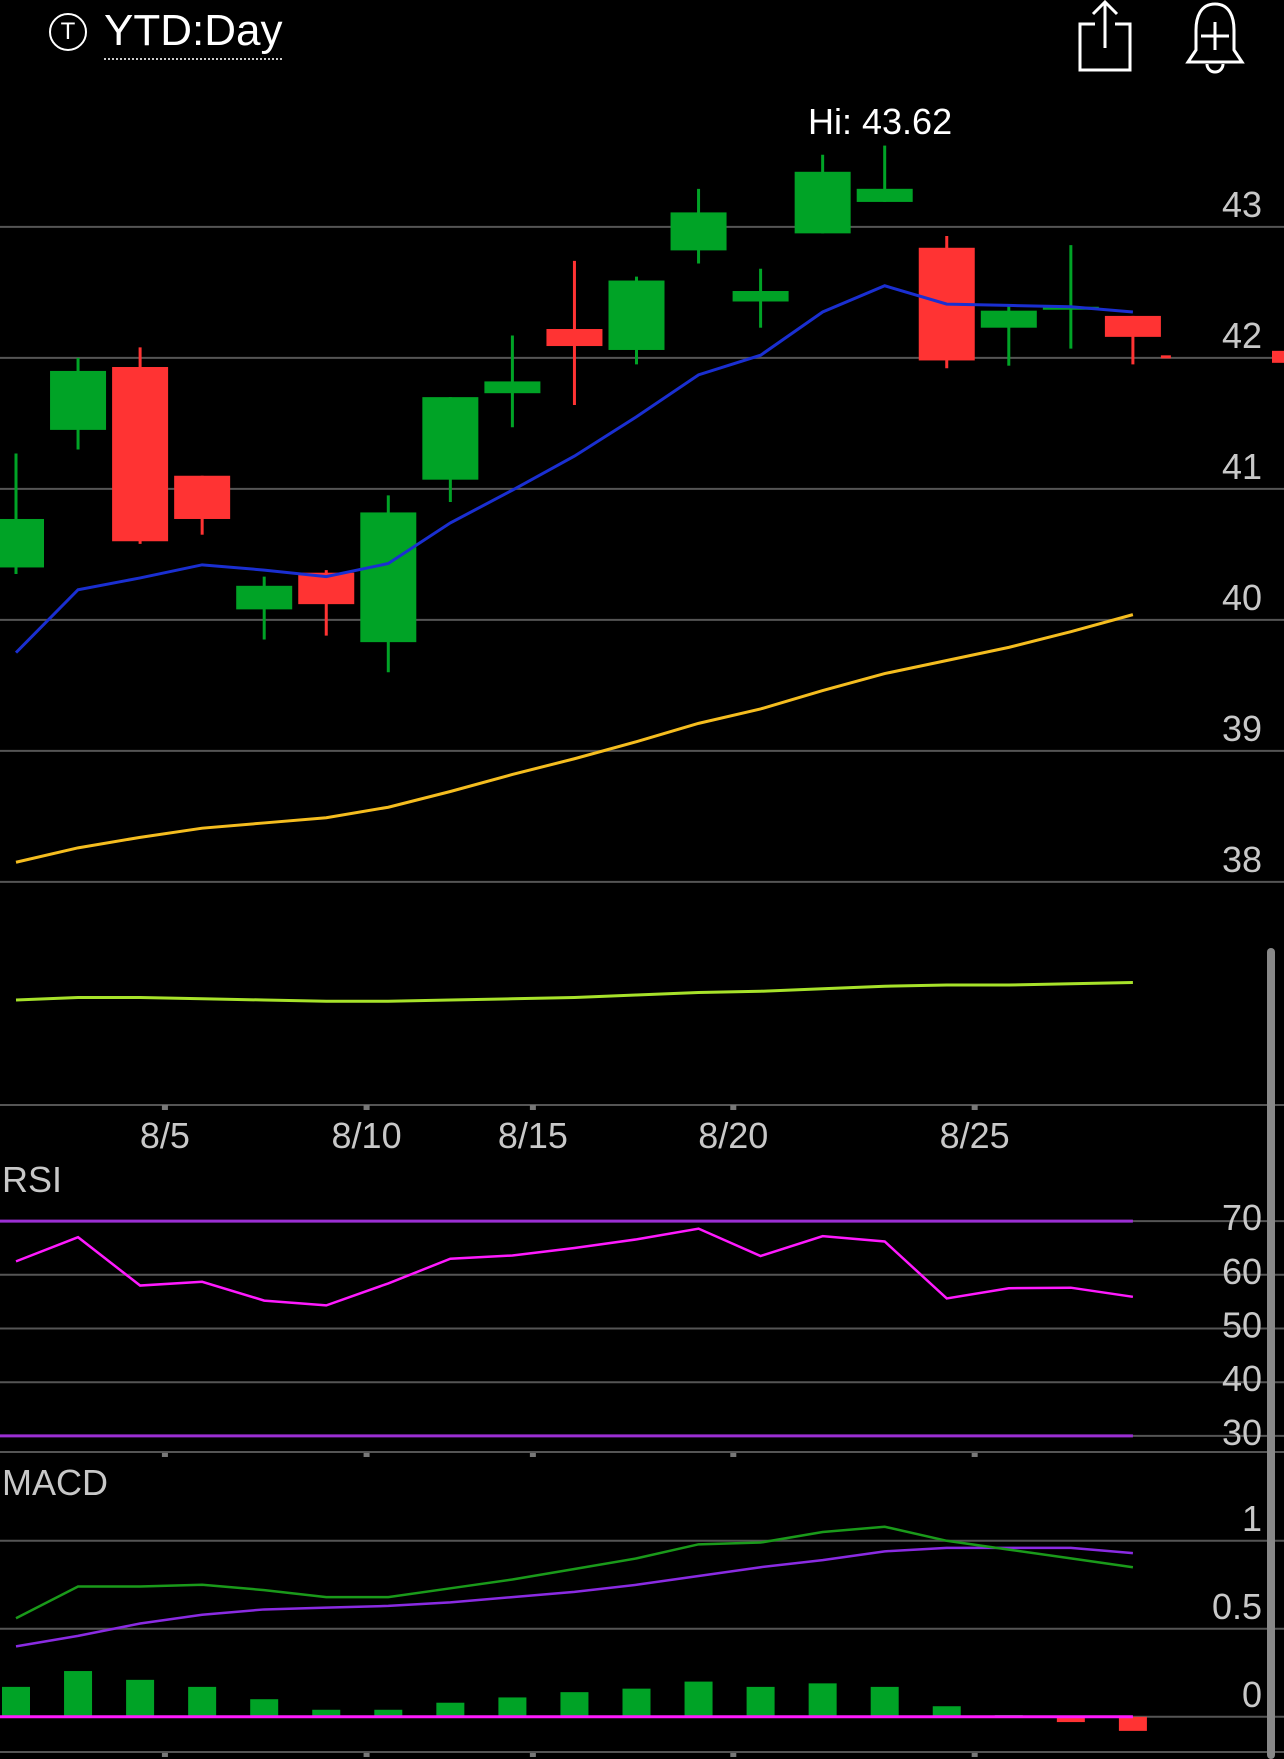  I want to click on x-tick-label: 8/25, so click(975, 1135).